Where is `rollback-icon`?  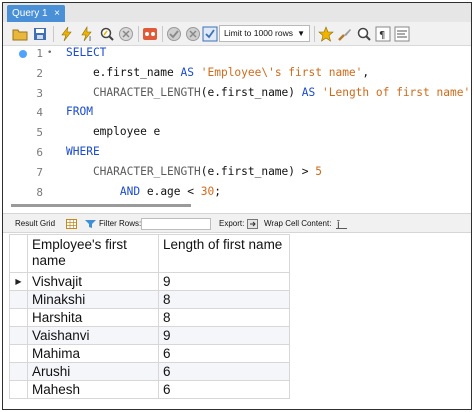 rollback-icon is located at coordinates (193, 34).